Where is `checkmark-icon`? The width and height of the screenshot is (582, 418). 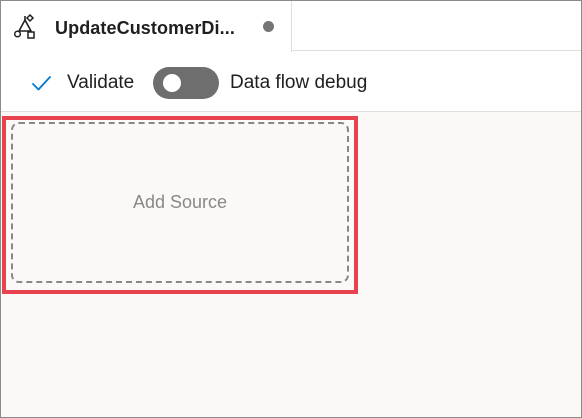
checkmark-icon is located at coordinates (41, 83).